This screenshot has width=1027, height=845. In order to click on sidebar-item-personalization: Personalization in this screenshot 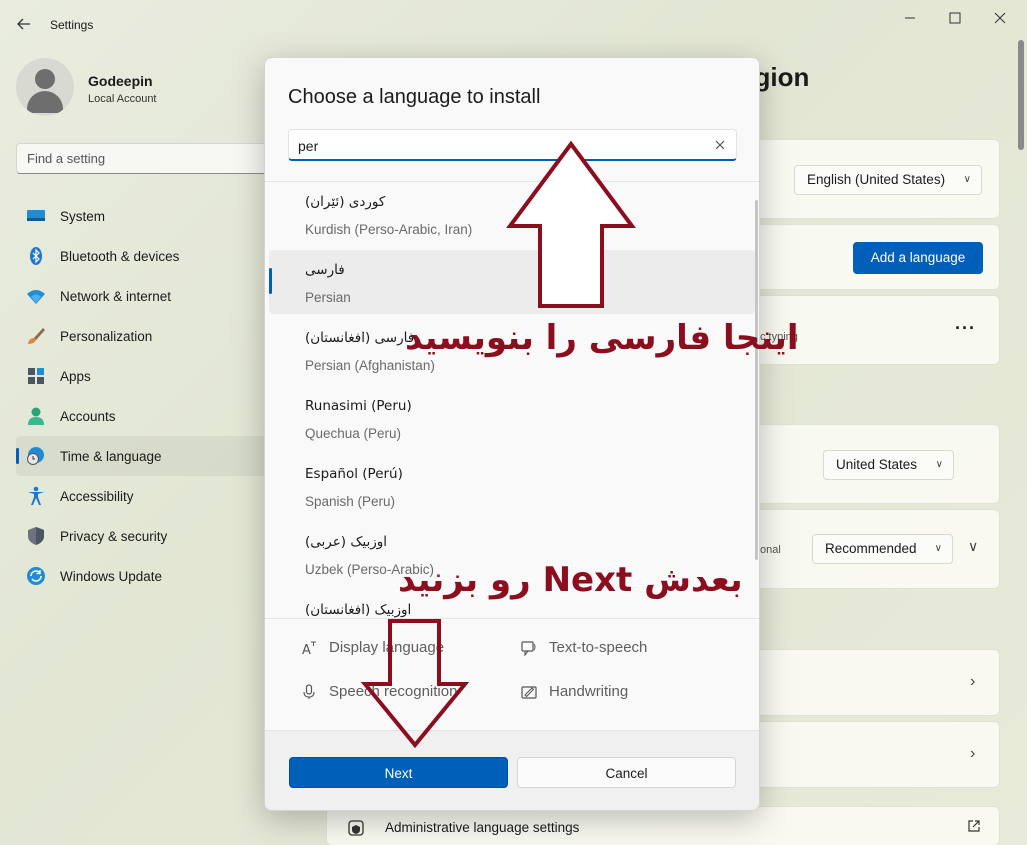, I will do `click(141, 336)`.